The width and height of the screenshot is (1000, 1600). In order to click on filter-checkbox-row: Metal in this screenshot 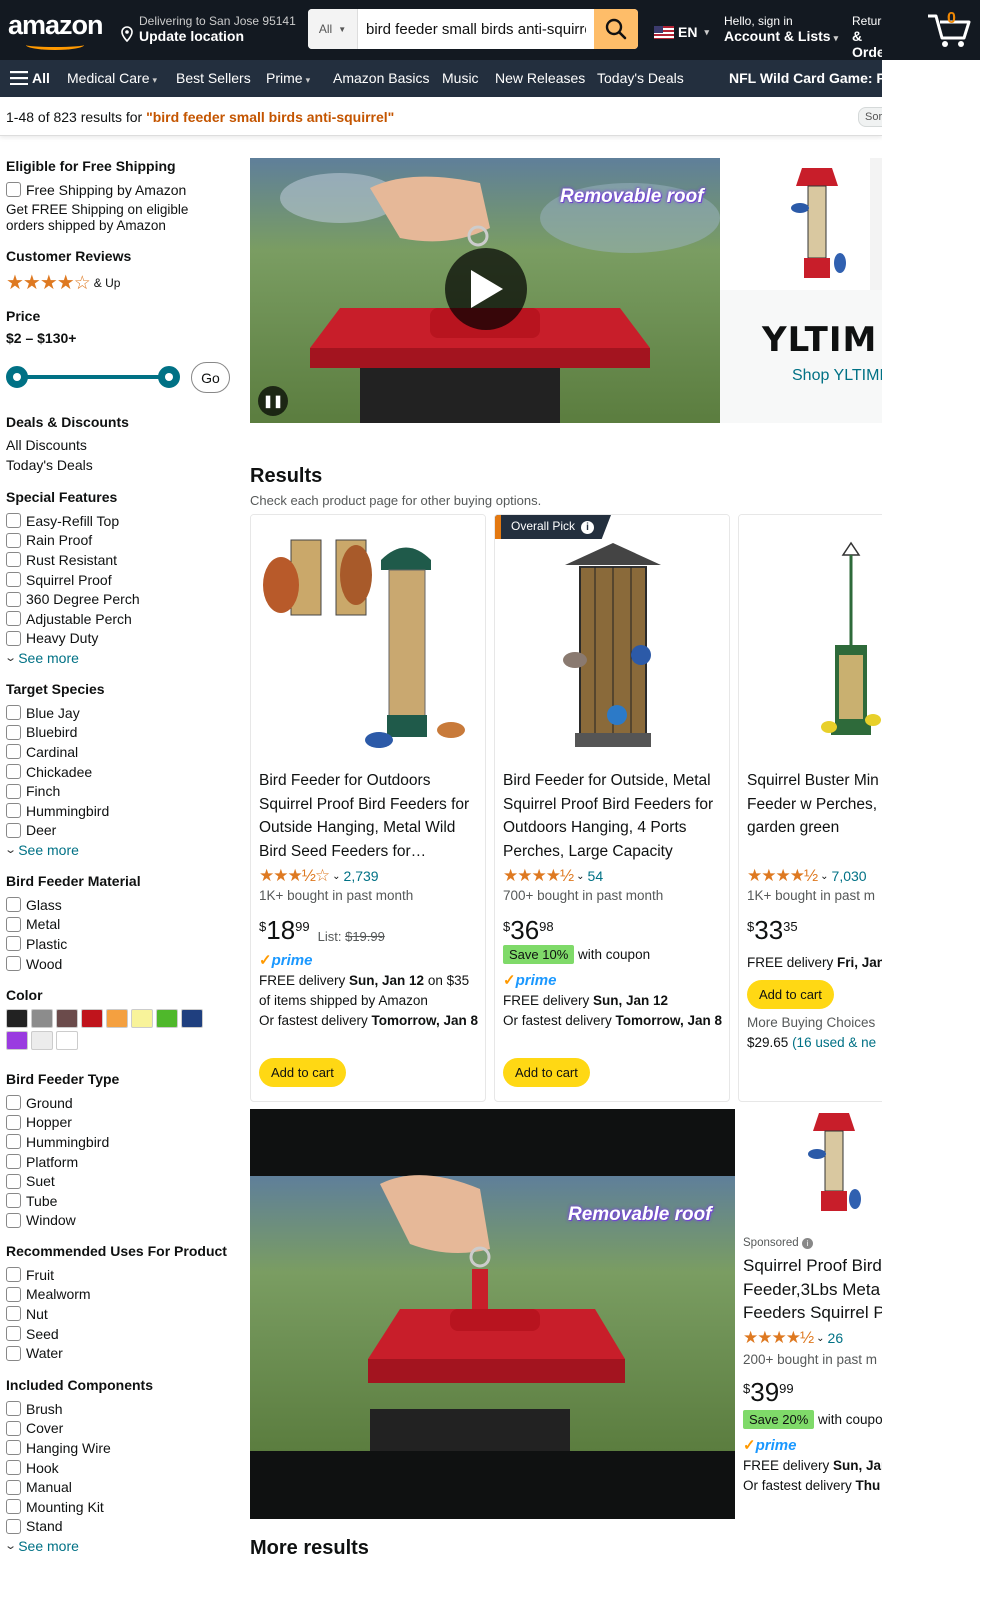, I will do `click(121, 925)`.